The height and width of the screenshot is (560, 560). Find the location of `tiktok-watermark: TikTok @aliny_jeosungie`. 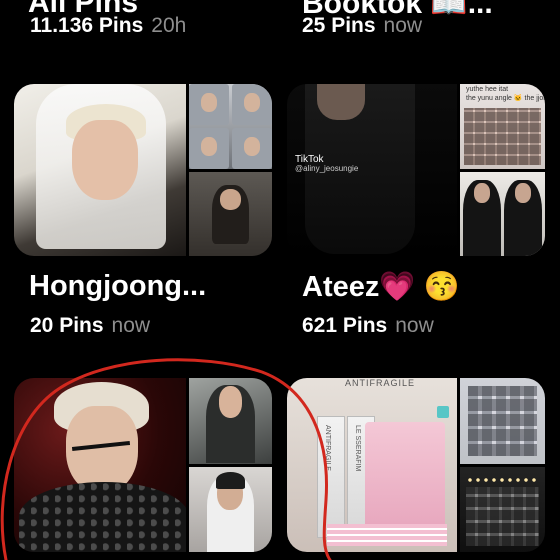

tiktok-watermark: TikTok @aliny_jeosungie is located at coordinates (326, 164).